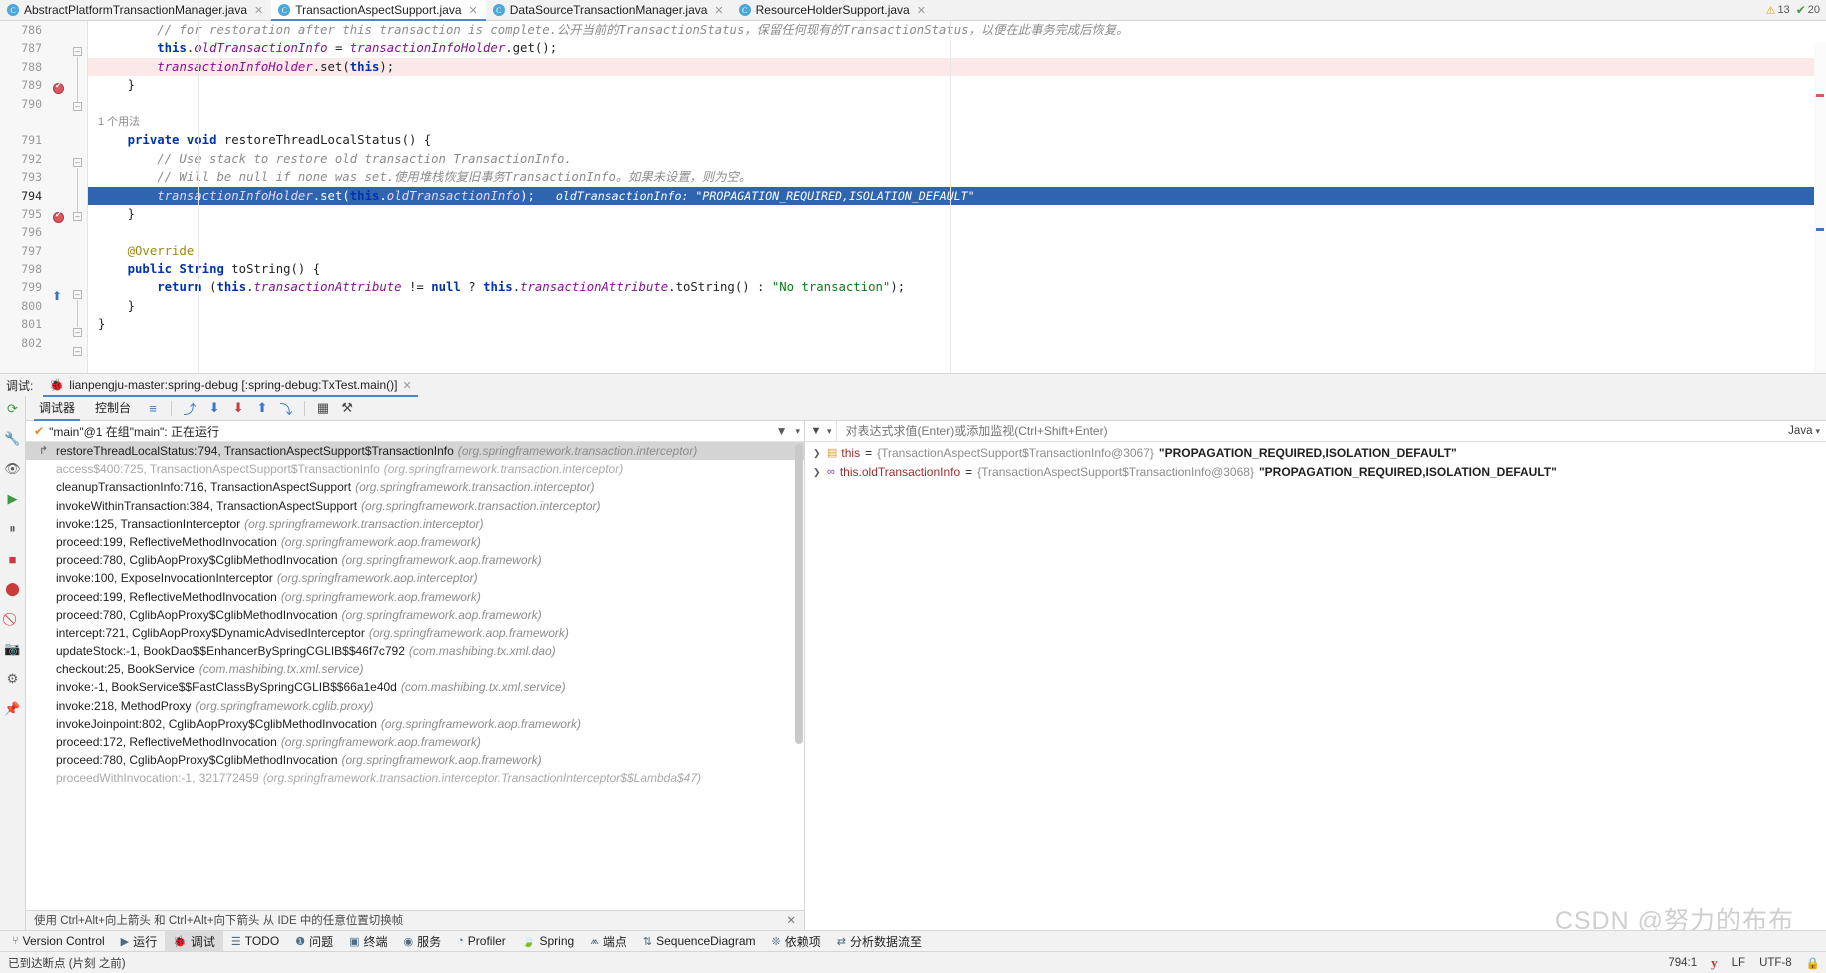  Describe the element at coordinates (799, 594) in the screenshot. I see `frames-scrollbar` at that location.